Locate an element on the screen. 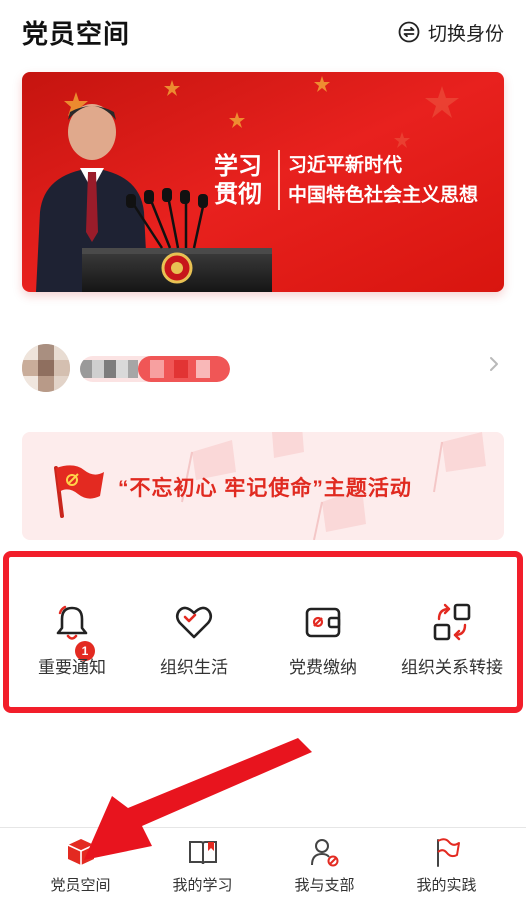 The width and height of the screenshot is (526, 897). banner-subtitle-line2: 中国特色社会主义思想 is located at coordinates (383, 195).